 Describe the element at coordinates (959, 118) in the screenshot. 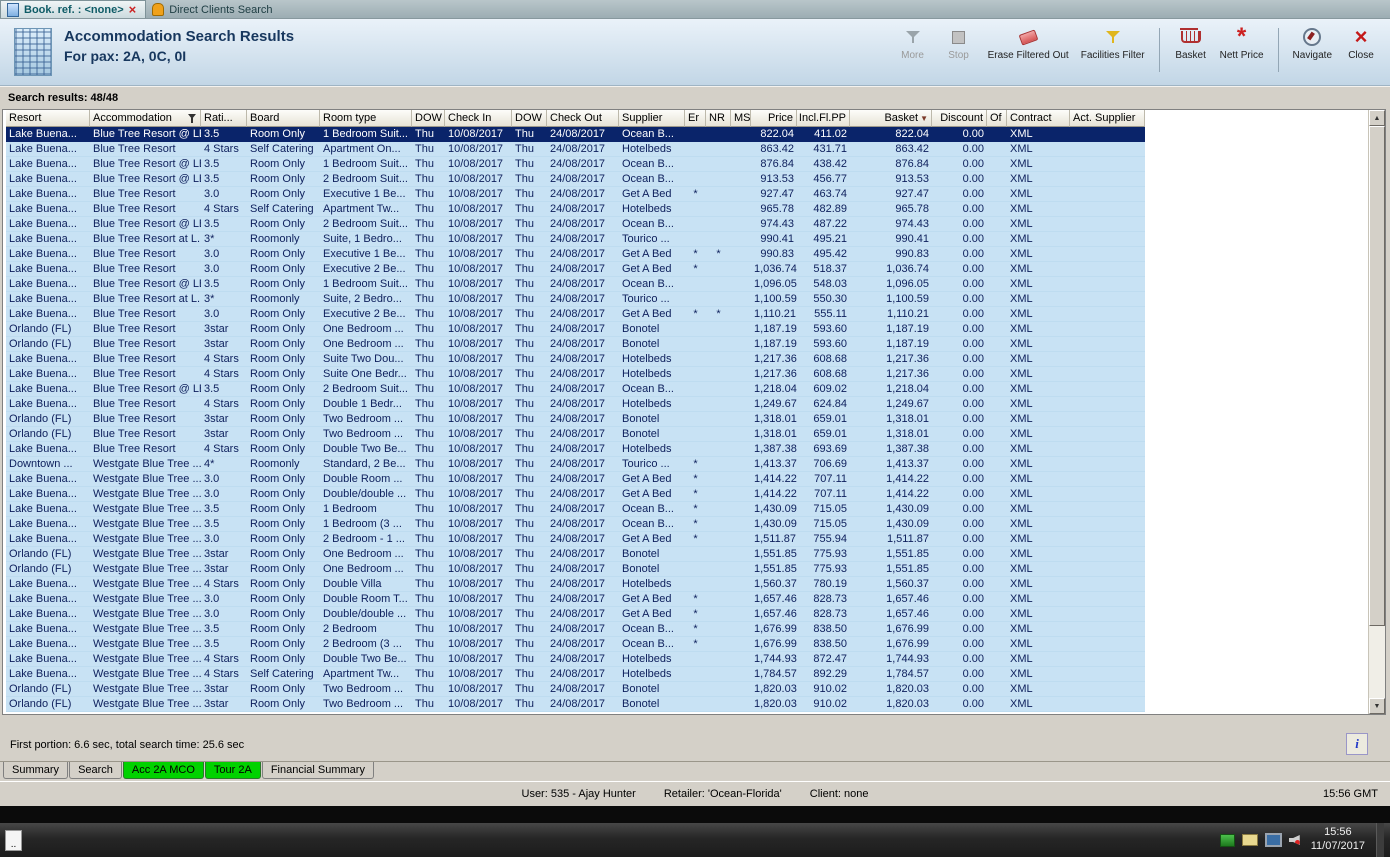

I see `column-header-discount: Discount` at that location.